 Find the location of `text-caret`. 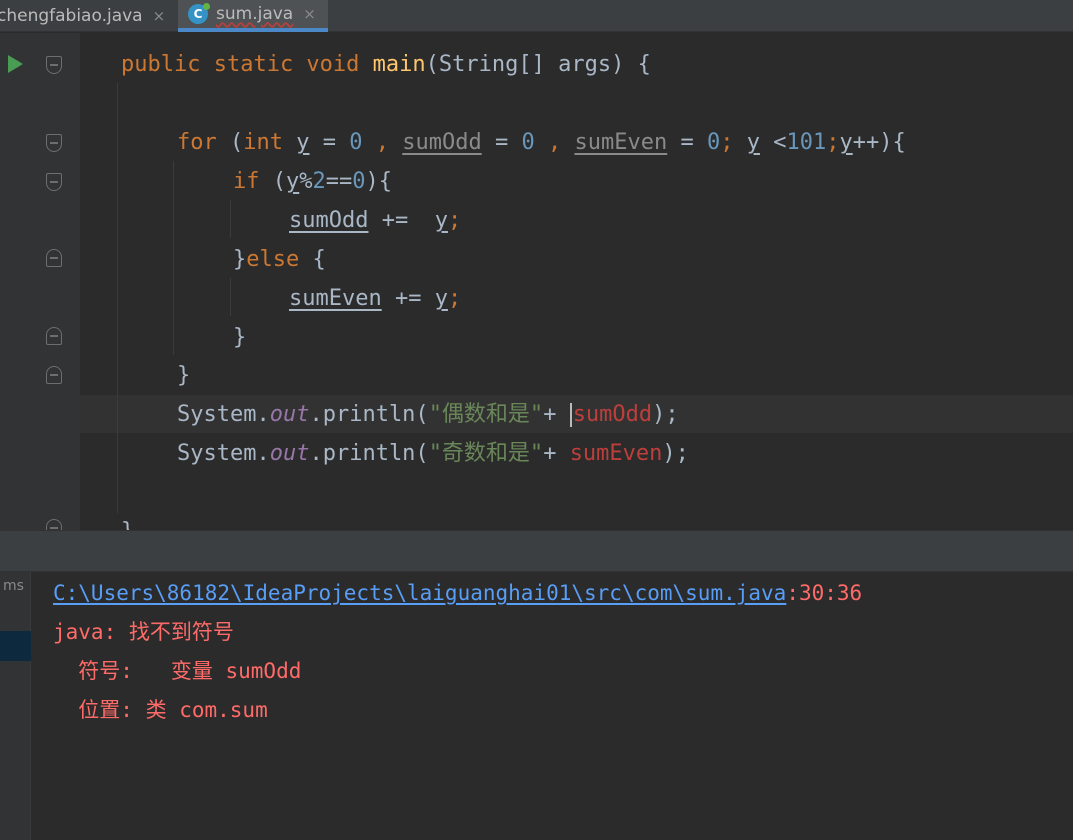

text-caret is located at coordinates (570, 415).